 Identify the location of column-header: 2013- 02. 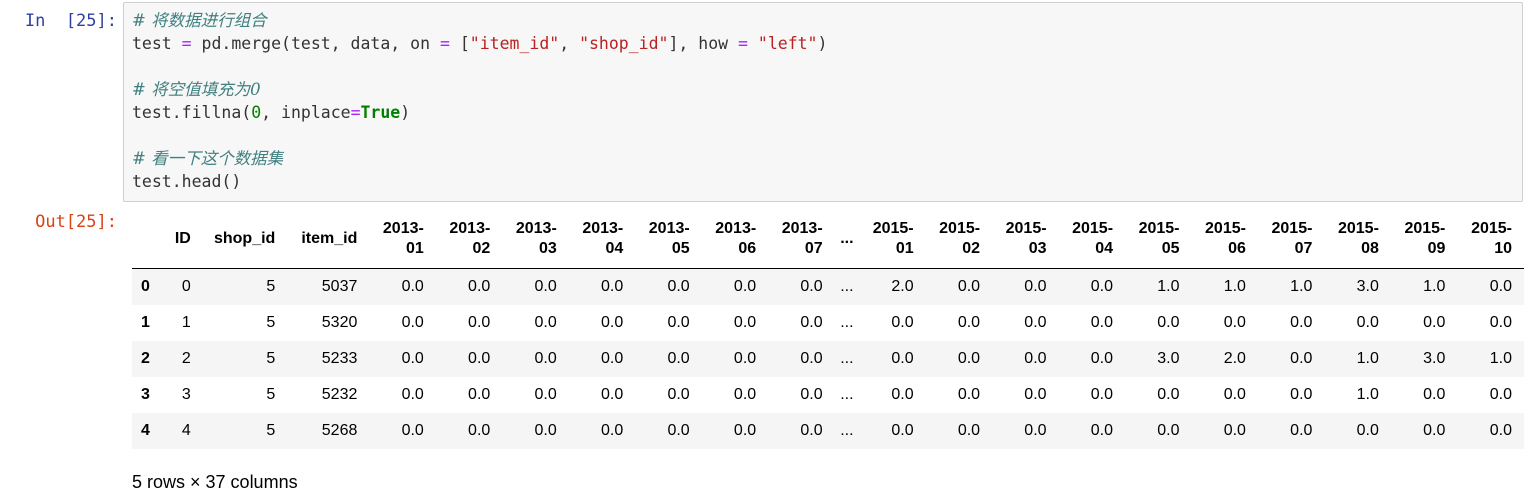
(469, 239).